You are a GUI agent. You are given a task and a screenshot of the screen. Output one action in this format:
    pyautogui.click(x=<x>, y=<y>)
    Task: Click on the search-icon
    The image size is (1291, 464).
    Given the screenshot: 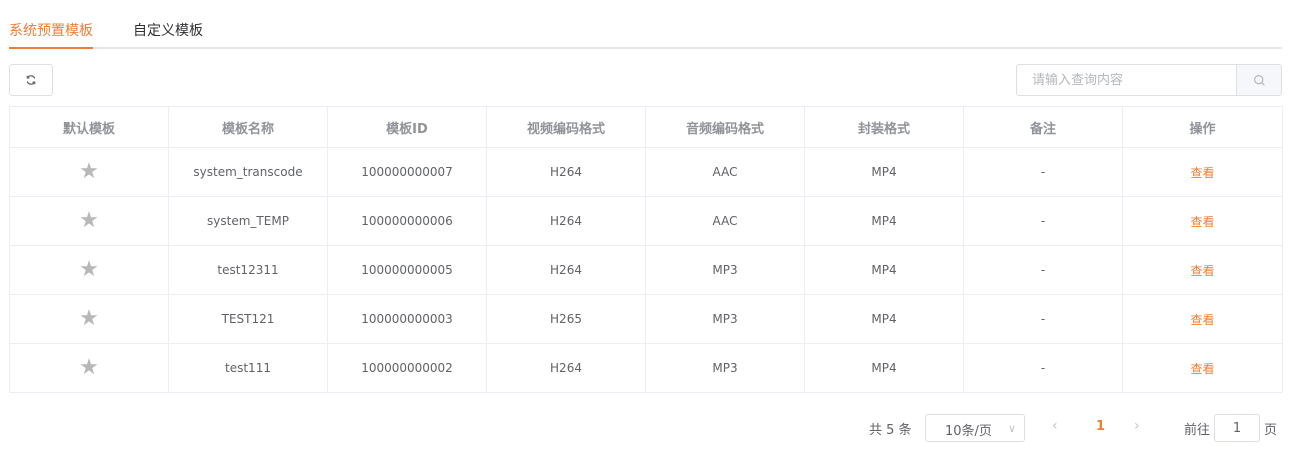 What is the action you would take?
    pyautogui.click(x=1259, y=80)
    